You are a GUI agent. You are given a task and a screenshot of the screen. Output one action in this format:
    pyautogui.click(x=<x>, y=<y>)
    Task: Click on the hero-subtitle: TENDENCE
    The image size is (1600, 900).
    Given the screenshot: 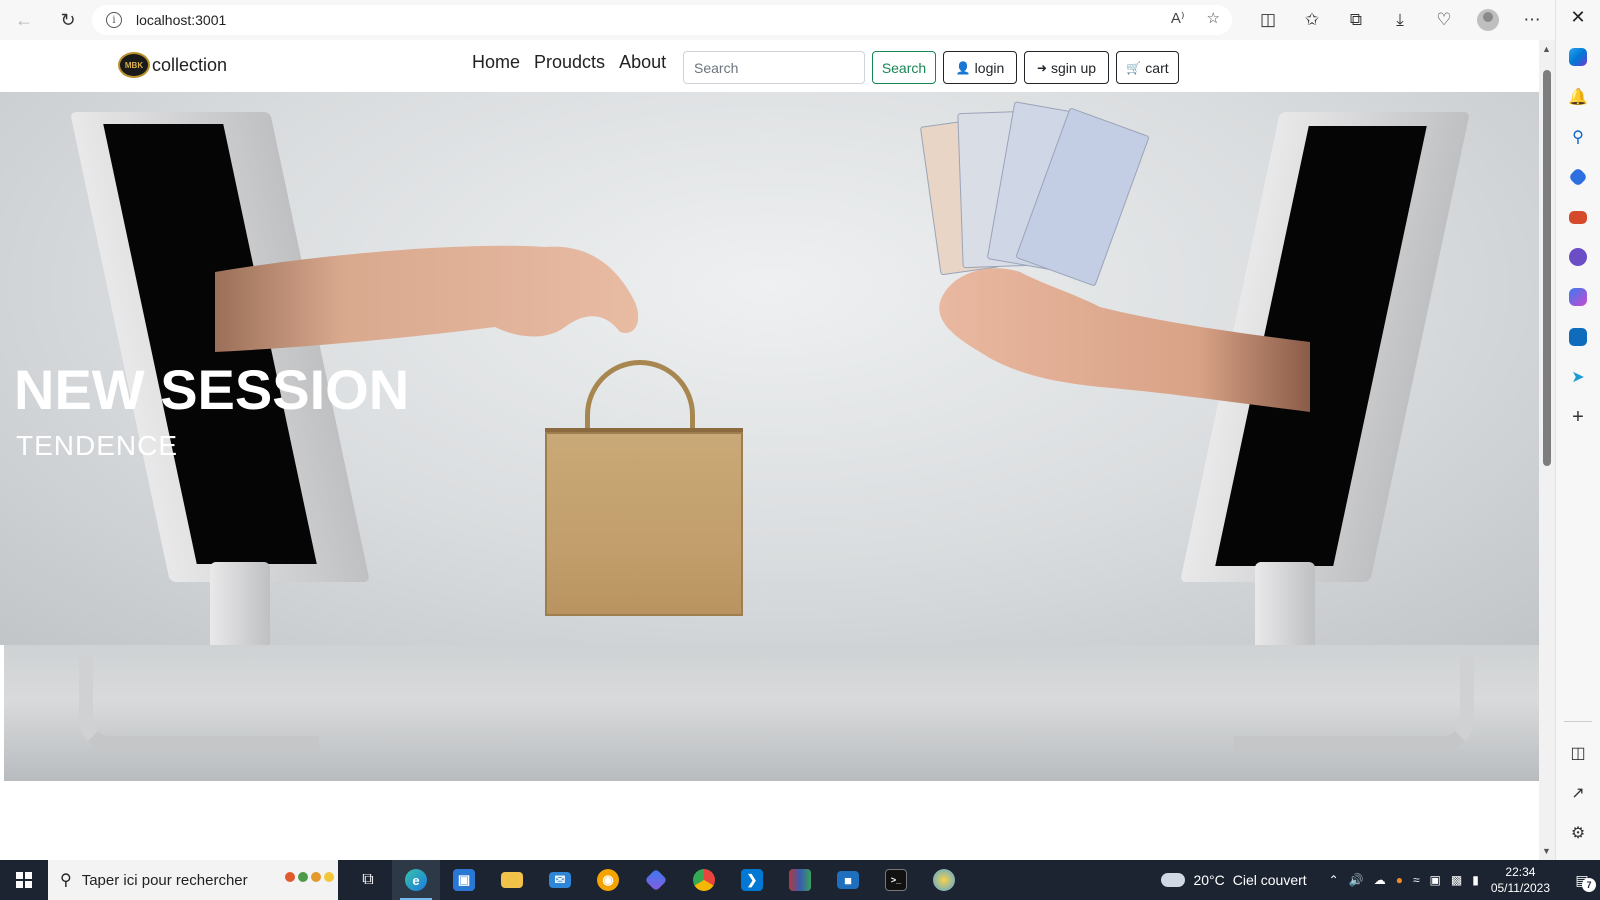 What is the action you would take?
    pyautogui.click(x=97, y=445)
    